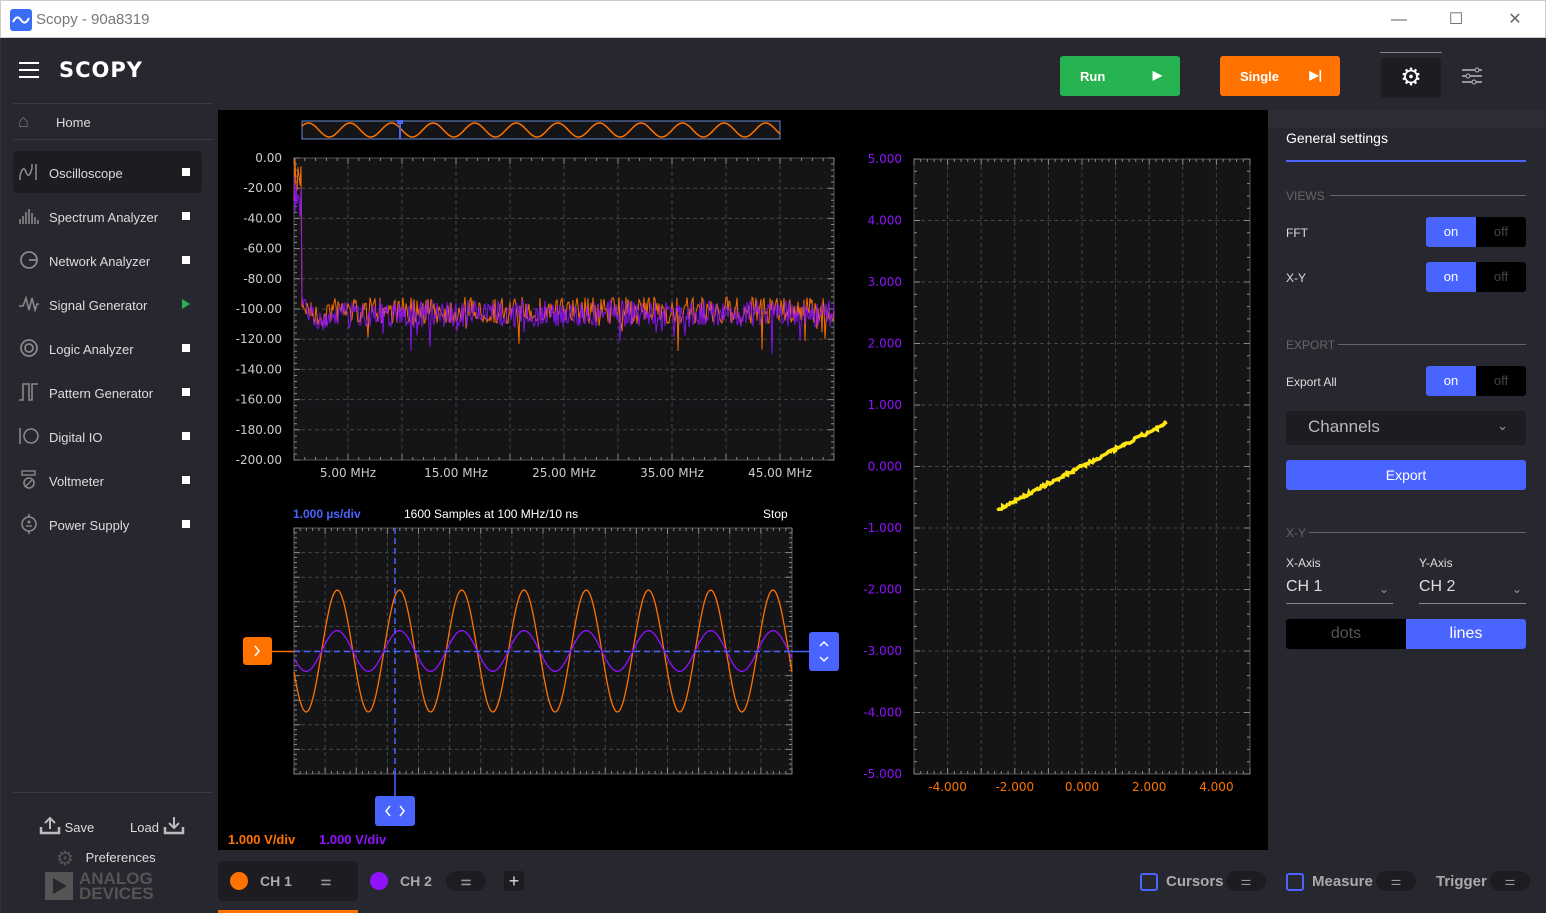 Image resolution: width=1546 pixels, height=913 pixels. Describe the element at coordinates (1246, 881) in the screenshot. I see `cursors-settings-button: ⚌` at that location.